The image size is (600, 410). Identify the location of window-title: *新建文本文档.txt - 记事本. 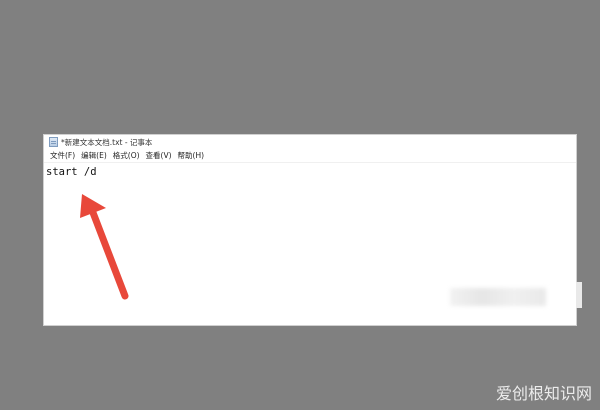
(107, 142).